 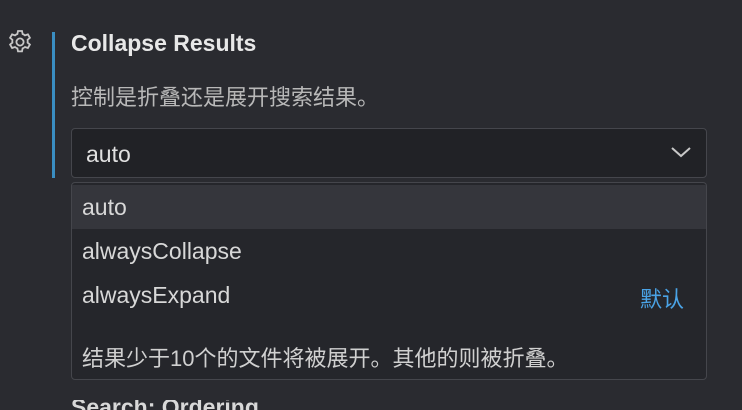 What do you see at coordinates (389, 295) in the screenshot?
I see `option-always-expand: alwaysExpand 默认` at bounding box center [389, 295].